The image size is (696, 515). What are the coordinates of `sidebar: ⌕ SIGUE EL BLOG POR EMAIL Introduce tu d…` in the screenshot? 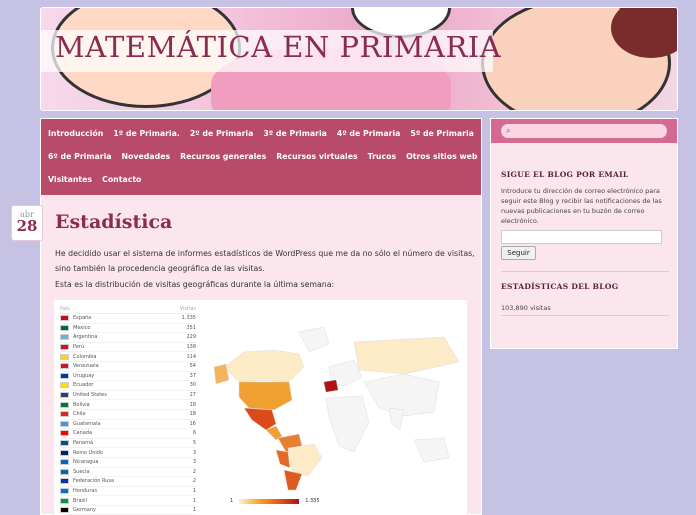 It's located at (584, 233).